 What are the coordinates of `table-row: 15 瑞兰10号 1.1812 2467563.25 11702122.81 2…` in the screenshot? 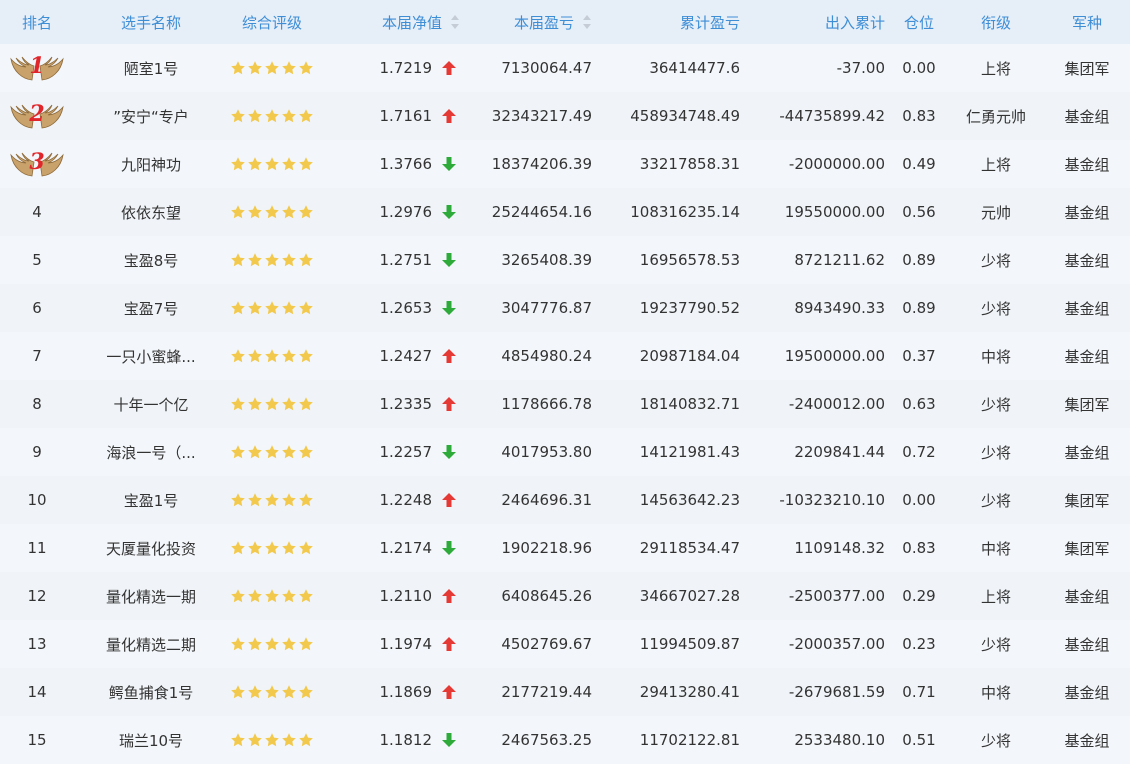 It's located at (565, 740).